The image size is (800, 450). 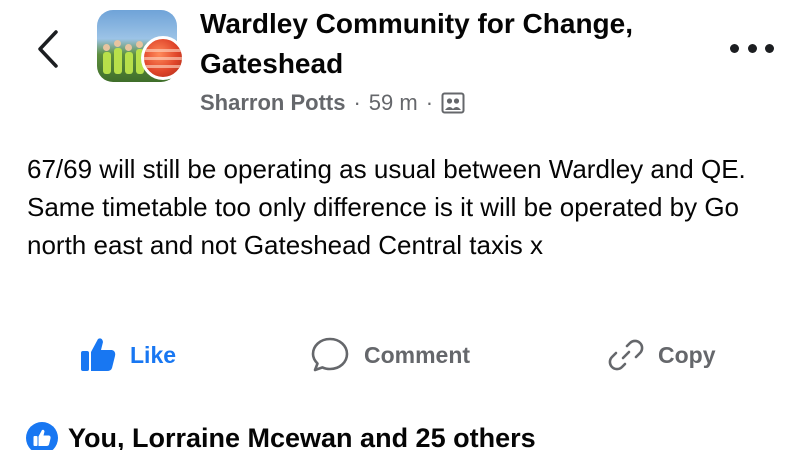 I want to click on comment-icon, so click(x=330, y=354).